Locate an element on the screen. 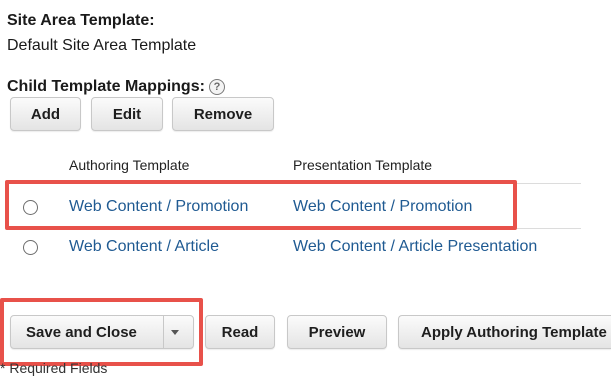 Image resolution: width=611 pixels, height=376 pixels. child-template-mappings-heading: Child Template Mappings:? is located at coordinates (116, 87).